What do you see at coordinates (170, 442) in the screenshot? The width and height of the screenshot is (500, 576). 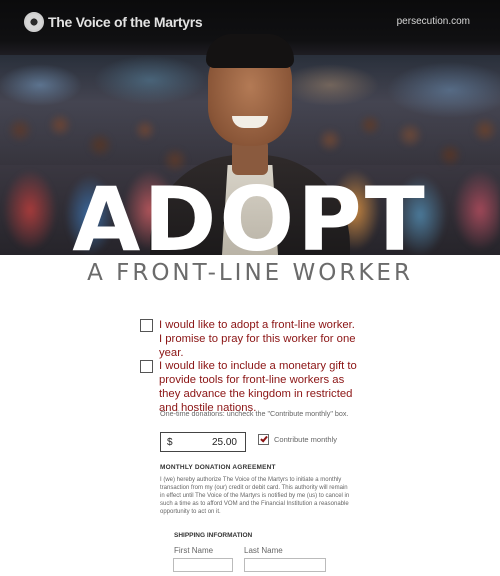 I see `currency-symbol: $` at bounding box center [170, 442].